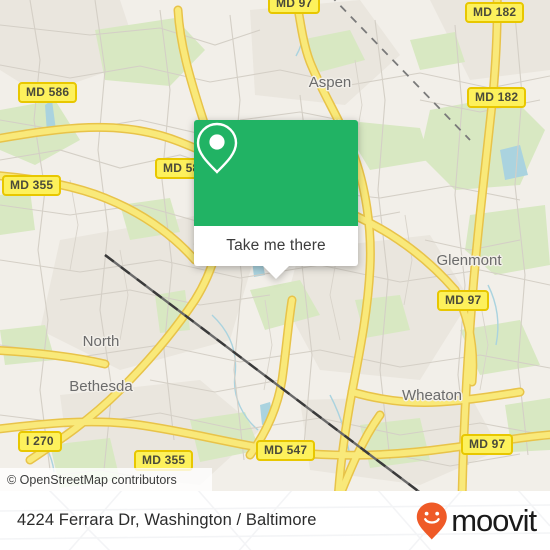  Describe the element at coordinates (276, 173) in the screenshot. I see `callout-icon-area` at that location.